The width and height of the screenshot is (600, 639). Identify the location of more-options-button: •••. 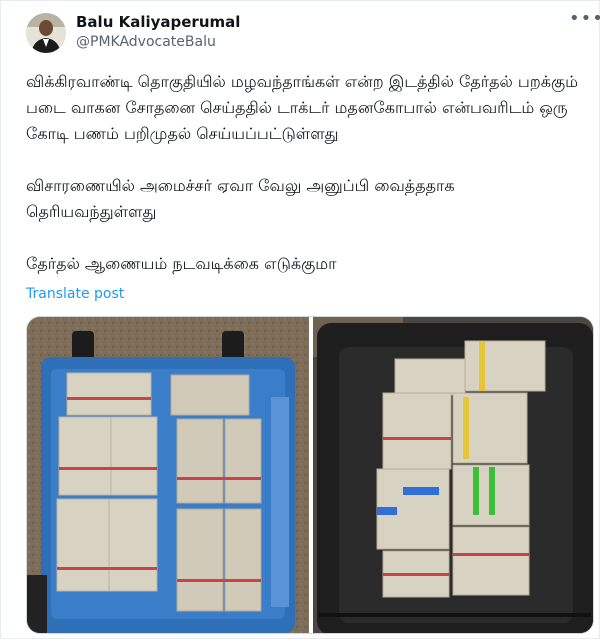
(584, 21).